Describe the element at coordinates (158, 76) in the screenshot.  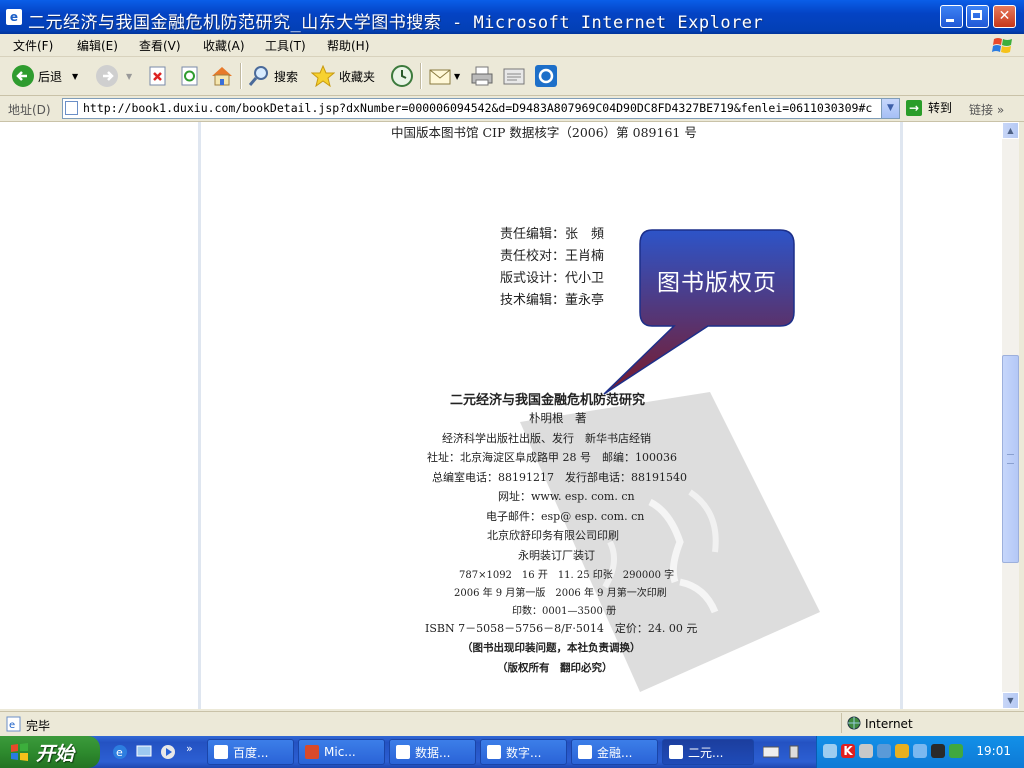
I see `stop-button` at that location.